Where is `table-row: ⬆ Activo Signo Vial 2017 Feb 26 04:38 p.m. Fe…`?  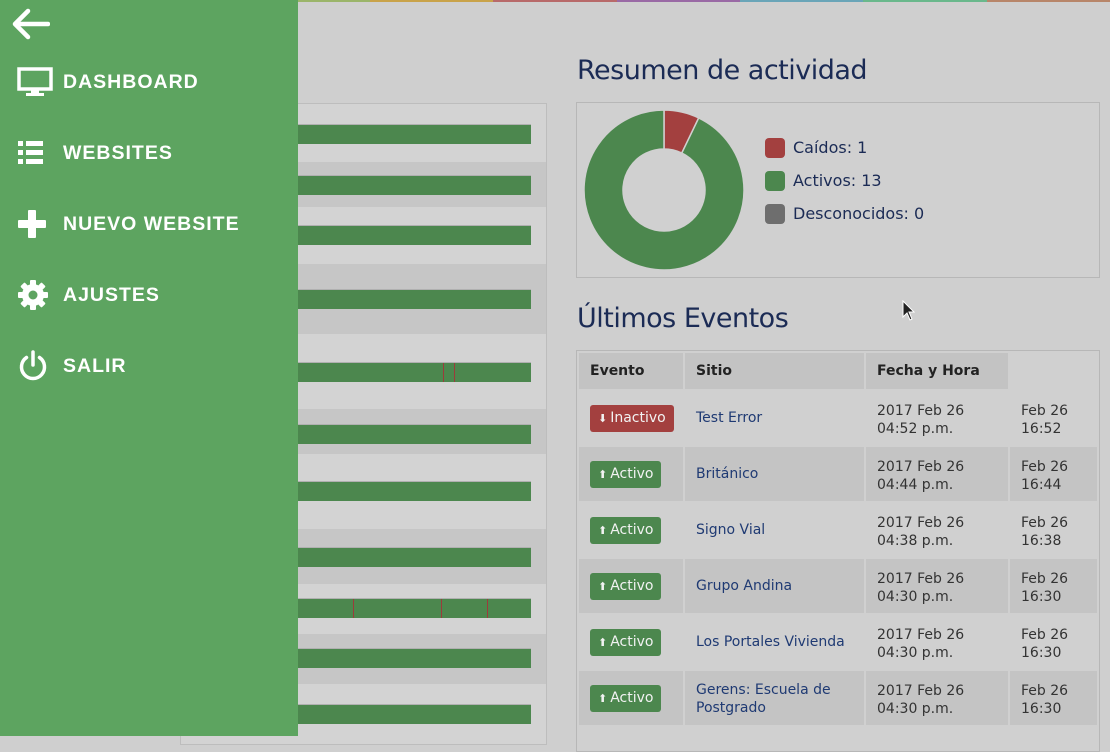 table-row: ⬆ Activo Signo Vial 2017 Feb 26 04:38 p.m. Fe… is located at coordinates (838, 530).